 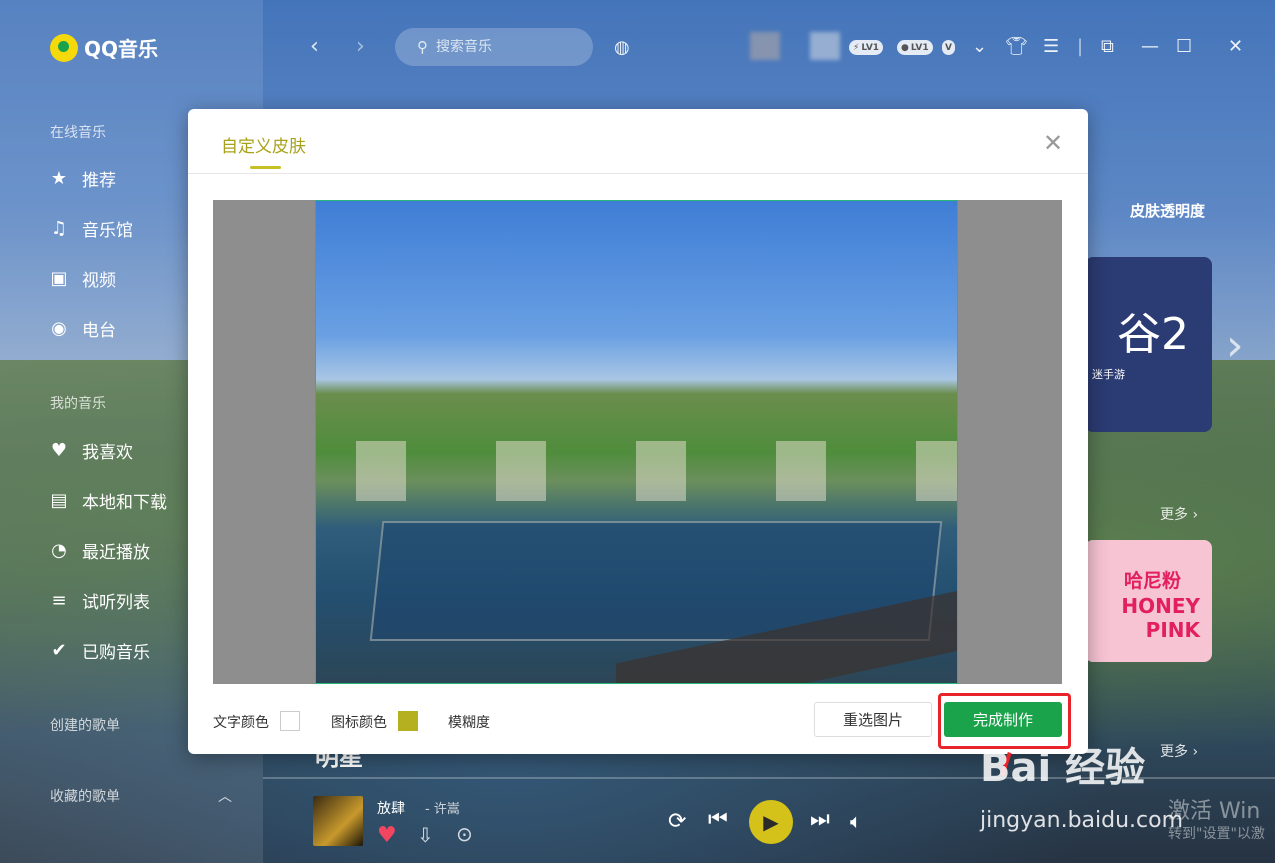 I want to click on forward-button: ›, so click(x=360, y=46).